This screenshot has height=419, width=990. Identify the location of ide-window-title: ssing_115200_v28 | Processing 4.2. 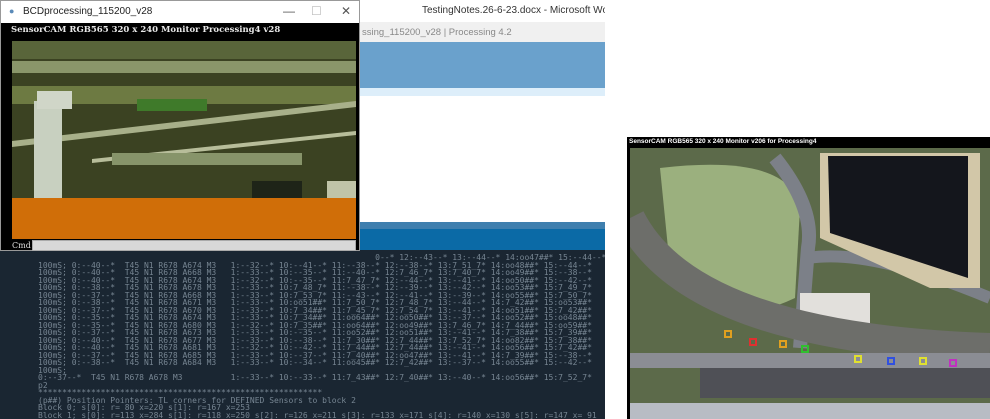
(482, 32).